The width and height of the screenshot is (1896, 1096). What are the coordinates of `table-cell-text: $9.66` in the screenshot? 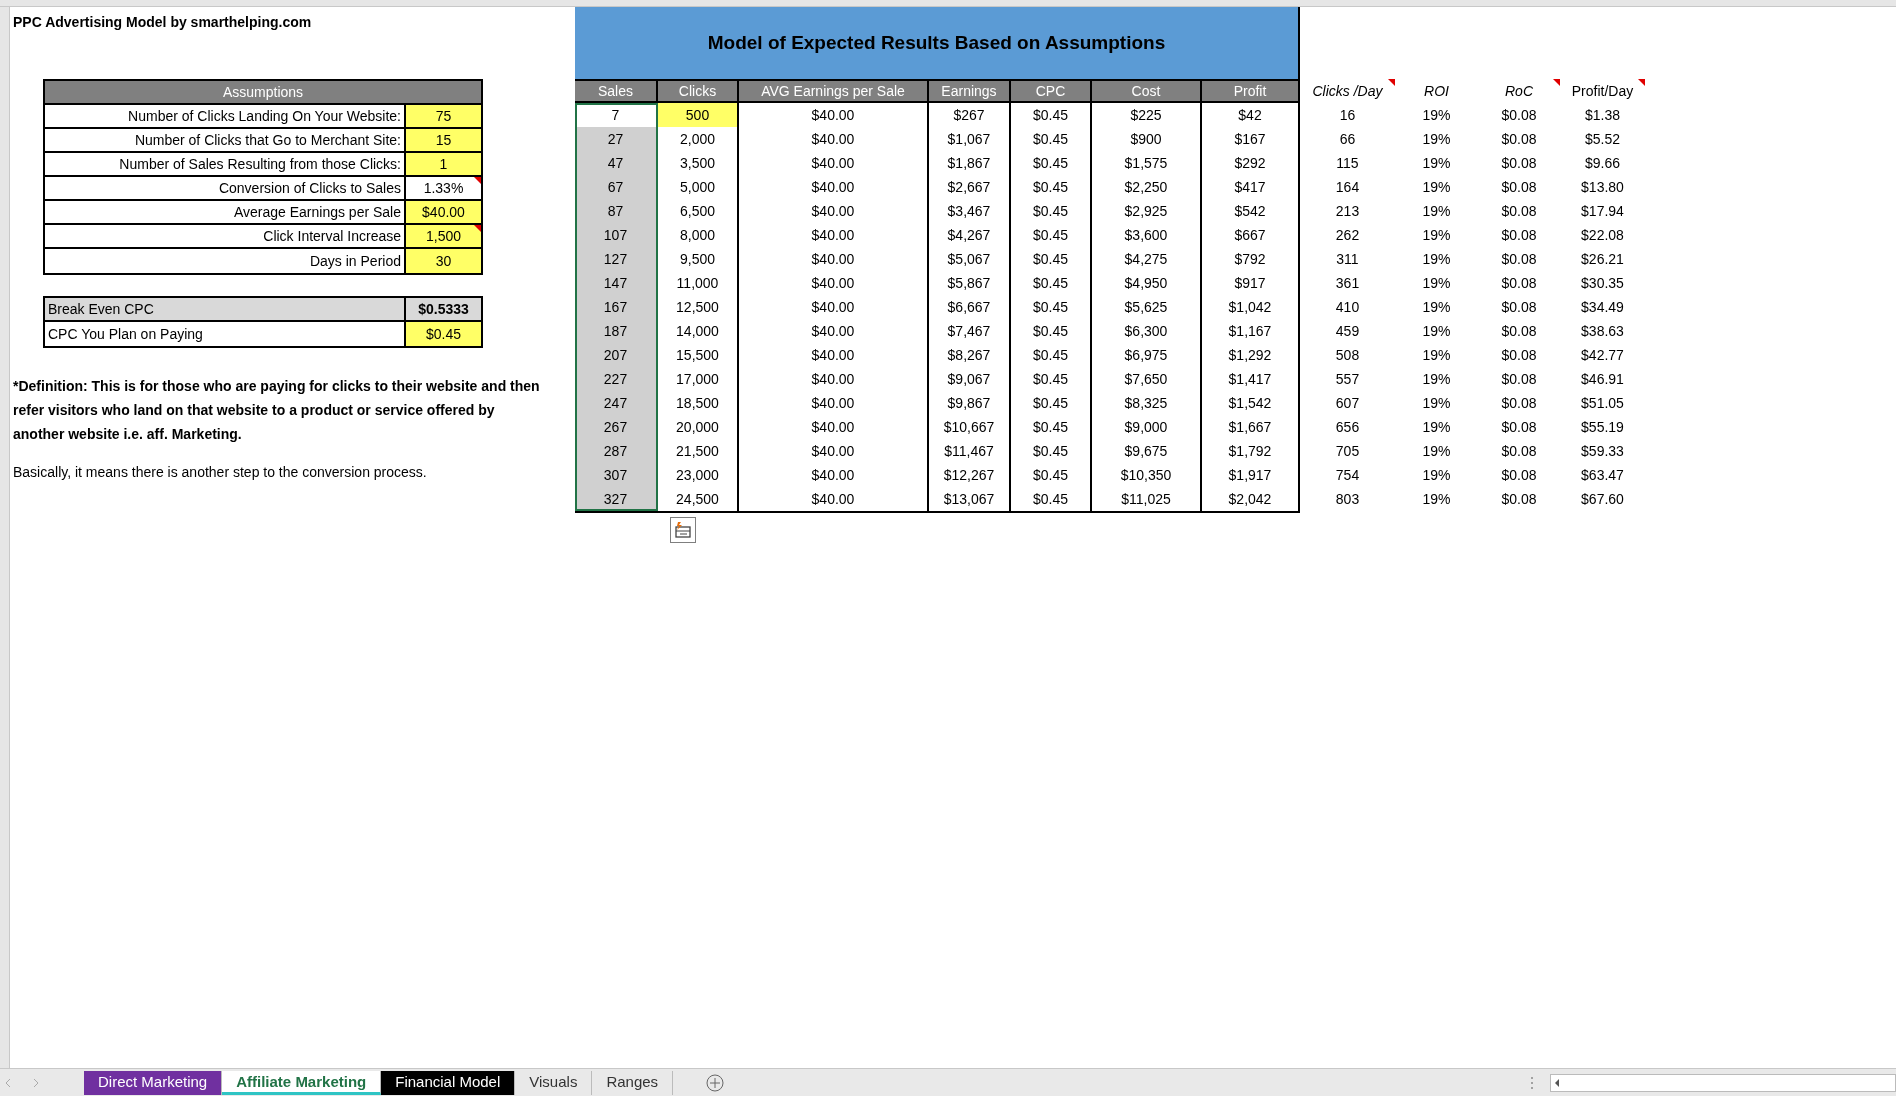 It's located at (1602, 163).